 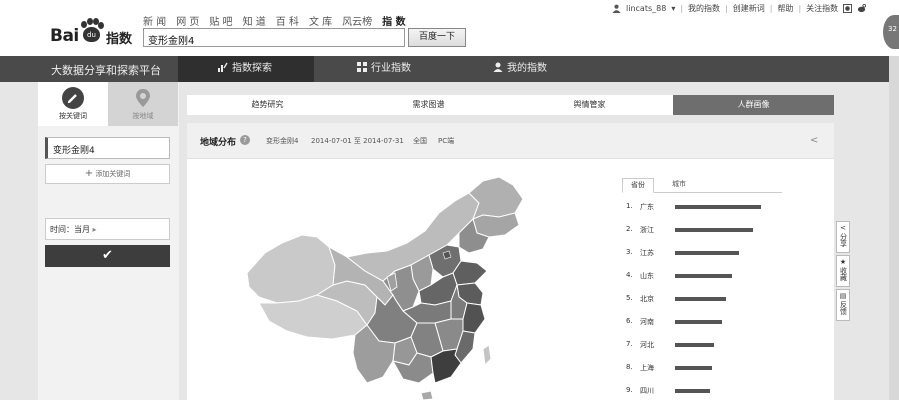 I want to click on nav-item-explore: 指数探索, so click(x=246, y=69).